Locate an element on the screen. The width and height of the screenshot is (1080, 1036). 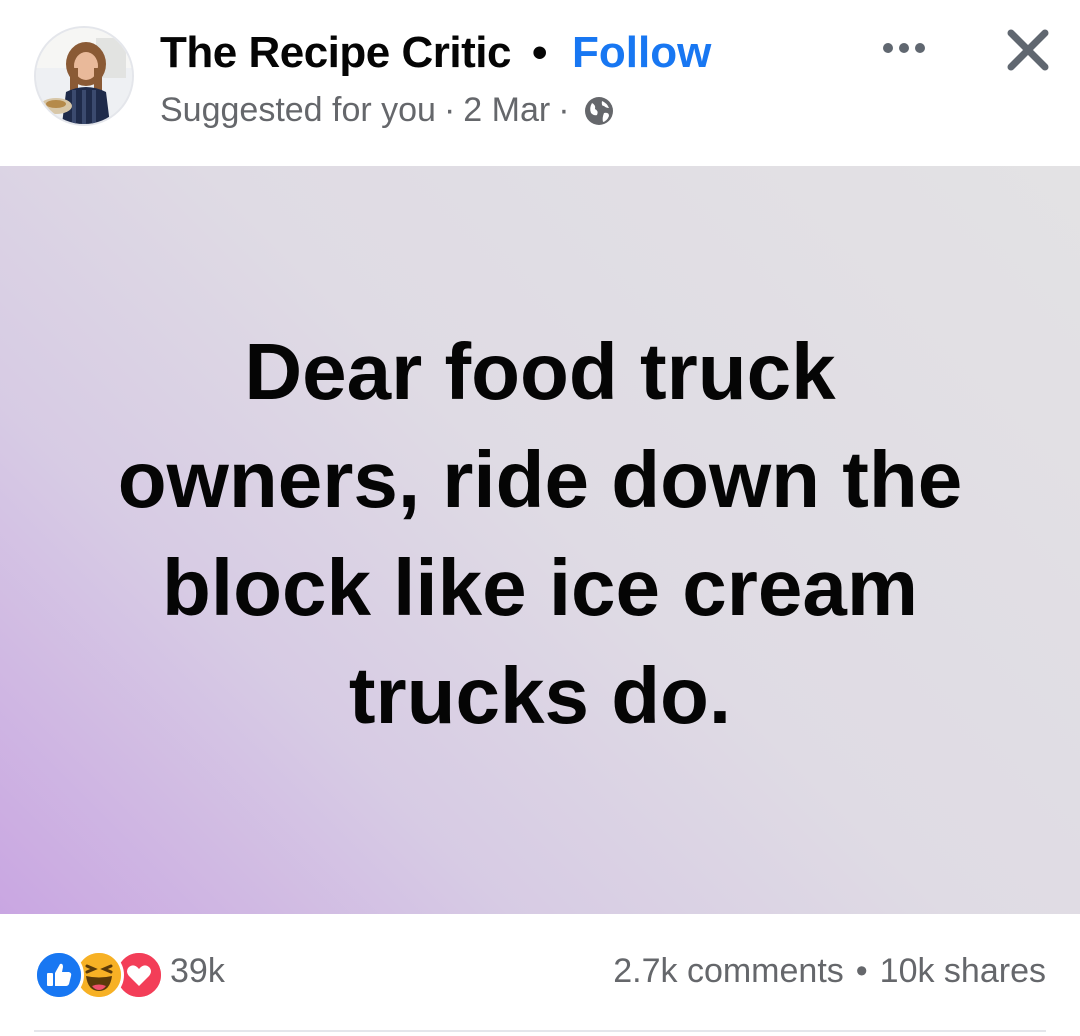
more-options-button is located at coordinates (904, 48).